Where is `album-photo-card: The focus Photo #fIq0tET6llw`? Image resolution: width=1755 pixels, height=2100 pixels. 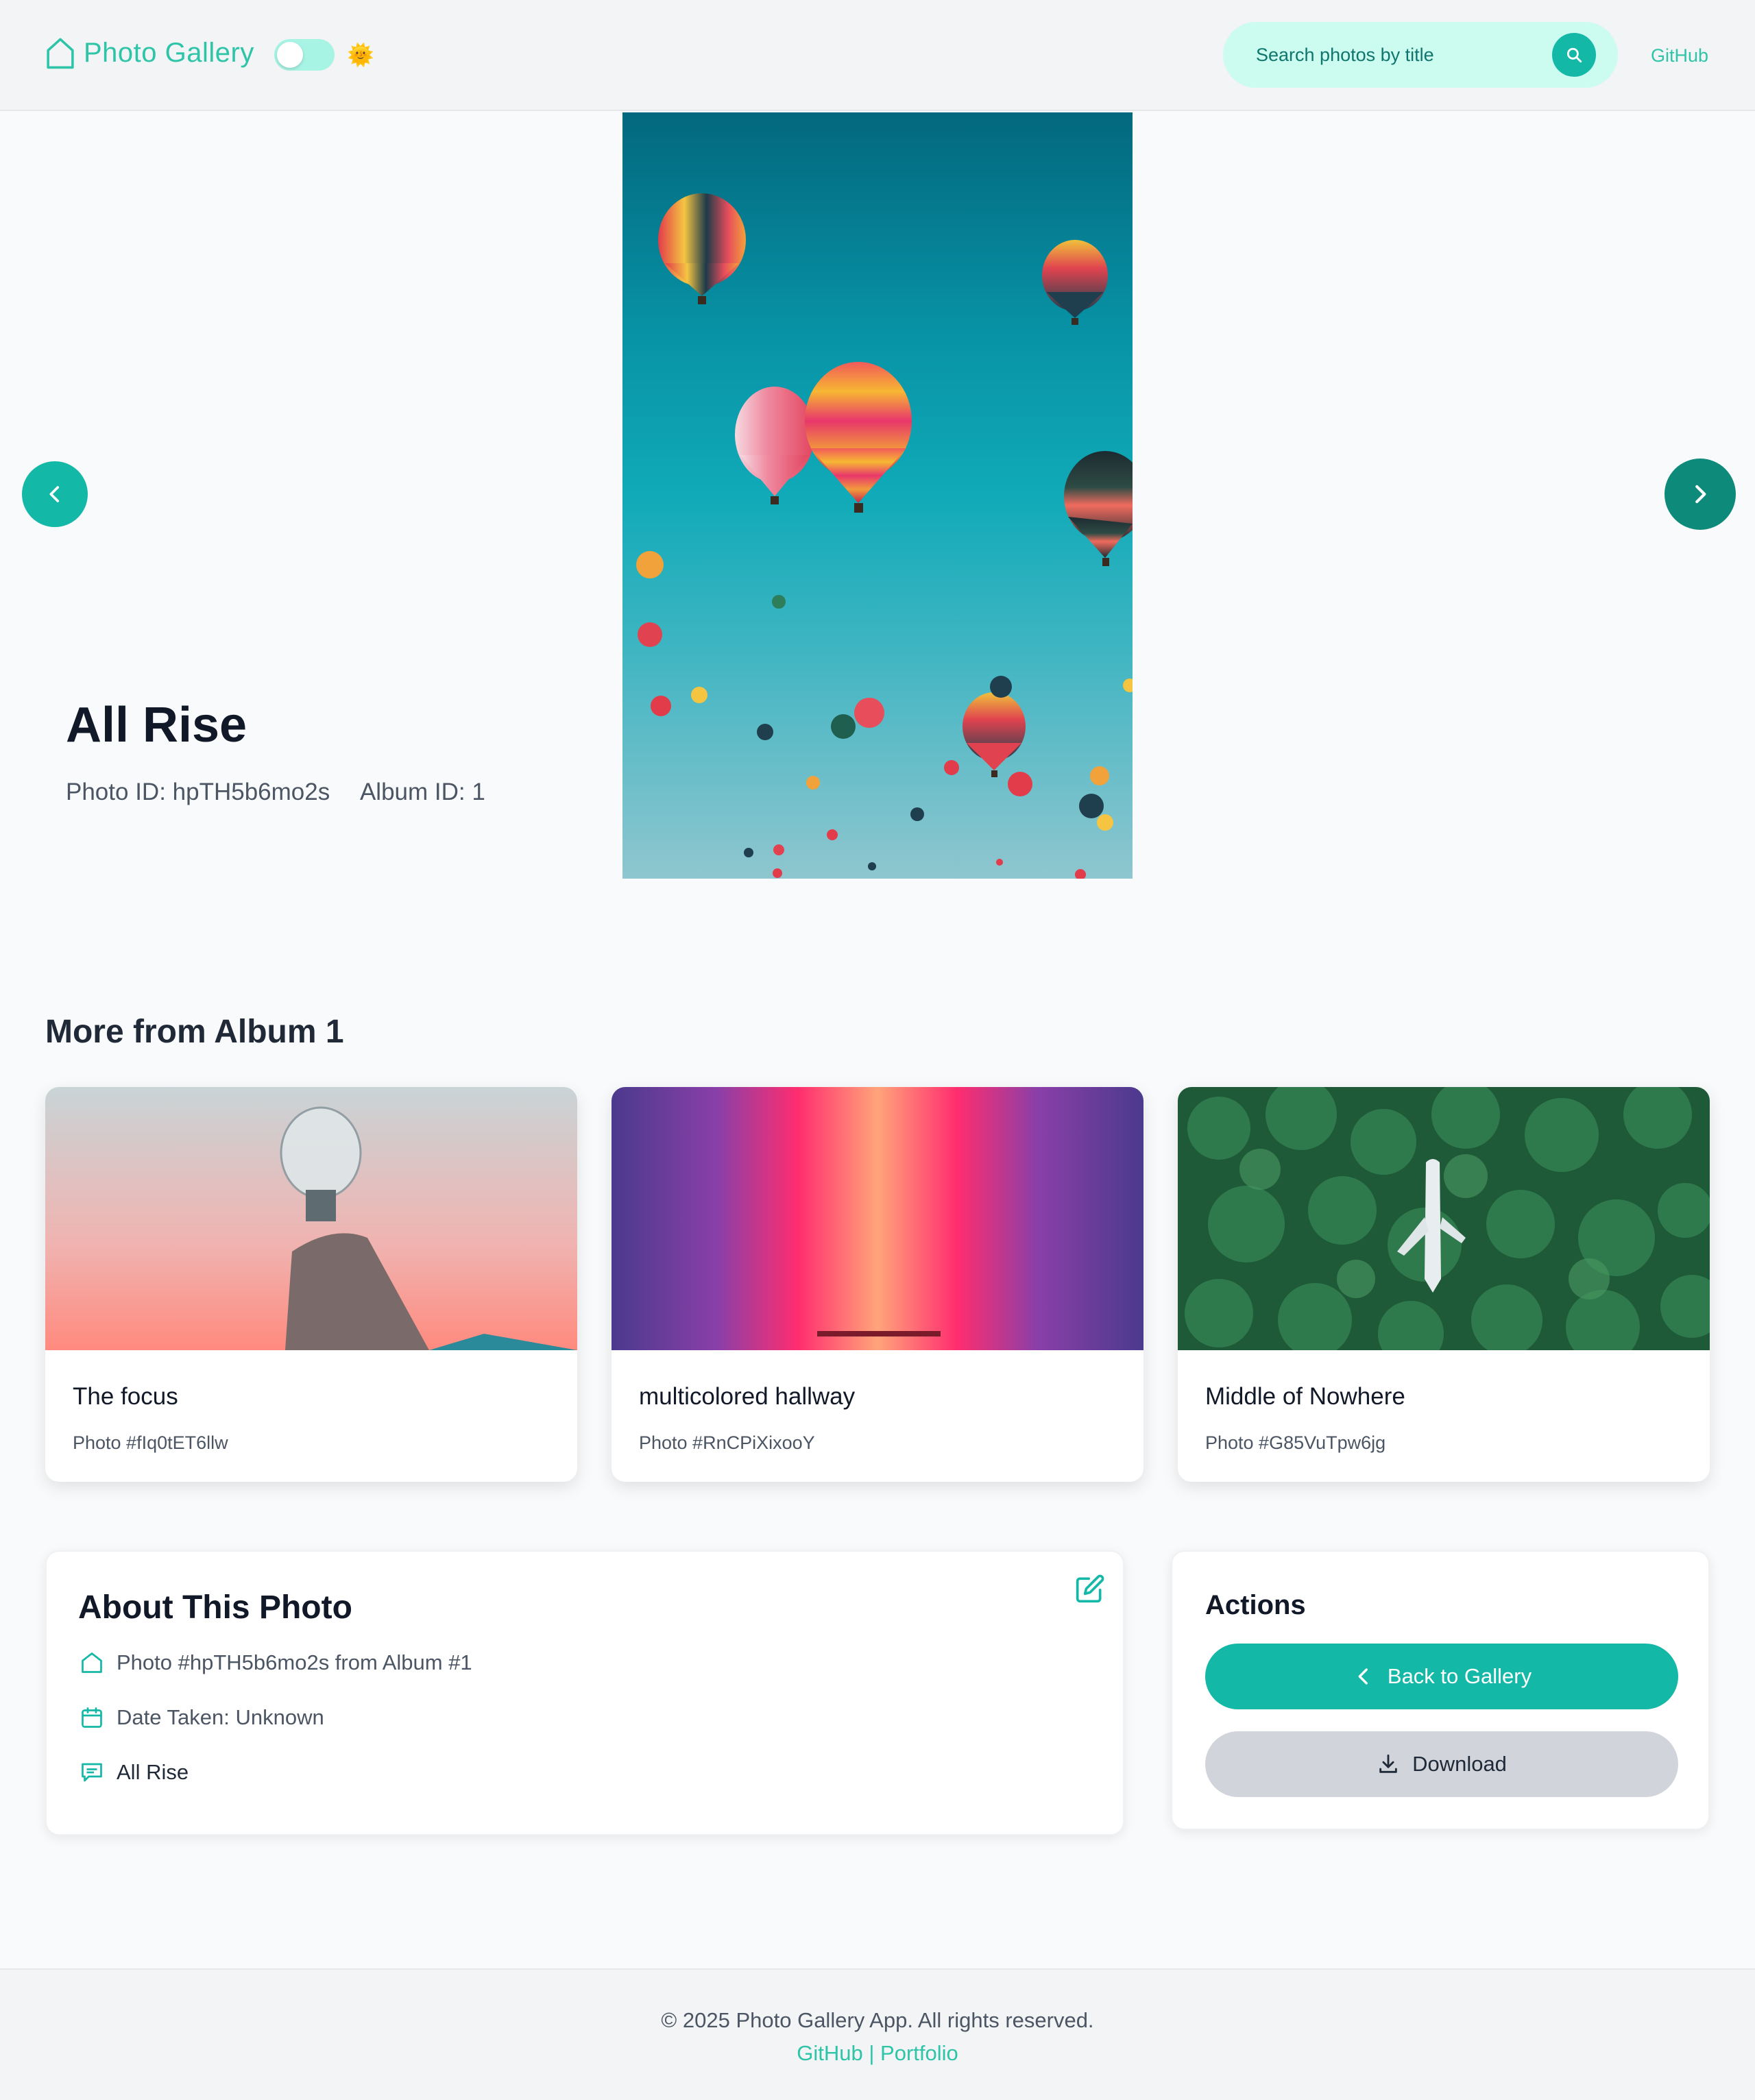 album-photo-card: The focus Photo #fIq0tET6llw is located at coordinates (311, 1285).